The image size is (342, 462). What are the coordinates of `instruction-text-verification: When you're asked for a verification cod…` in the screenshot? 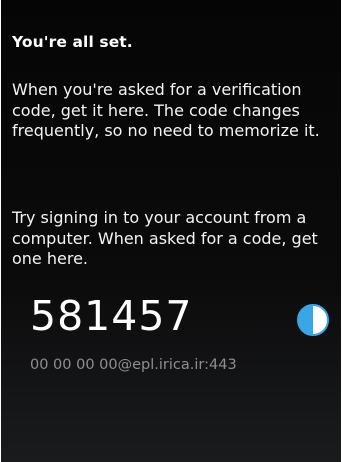 It's located at (166, 110).